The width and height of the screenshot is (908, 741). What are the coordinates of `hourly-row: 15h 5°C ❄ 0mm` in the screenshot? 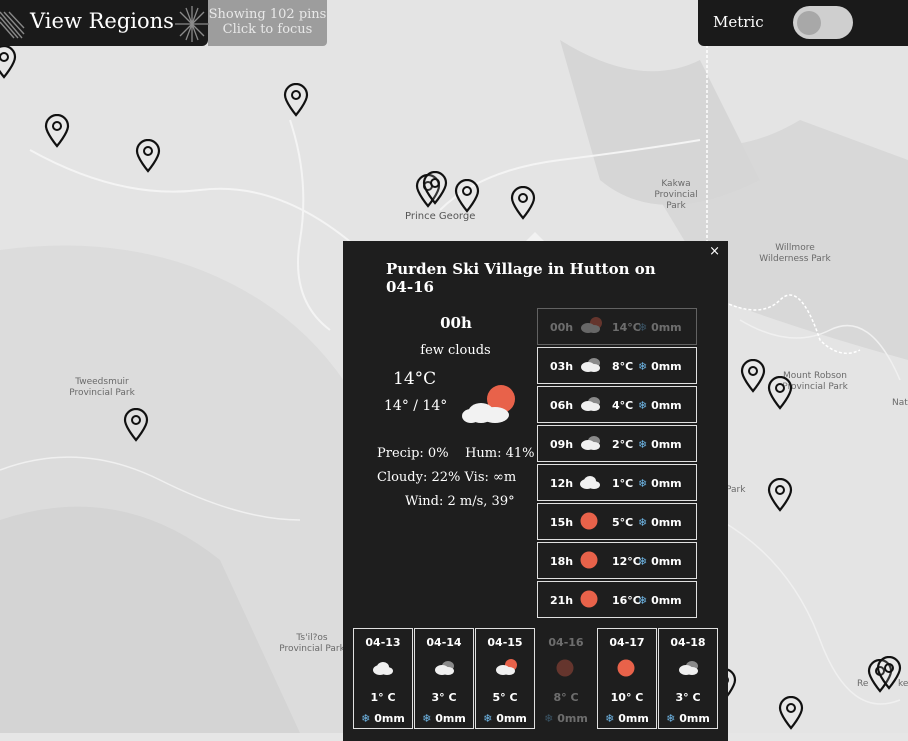 It's located at (617, 521).